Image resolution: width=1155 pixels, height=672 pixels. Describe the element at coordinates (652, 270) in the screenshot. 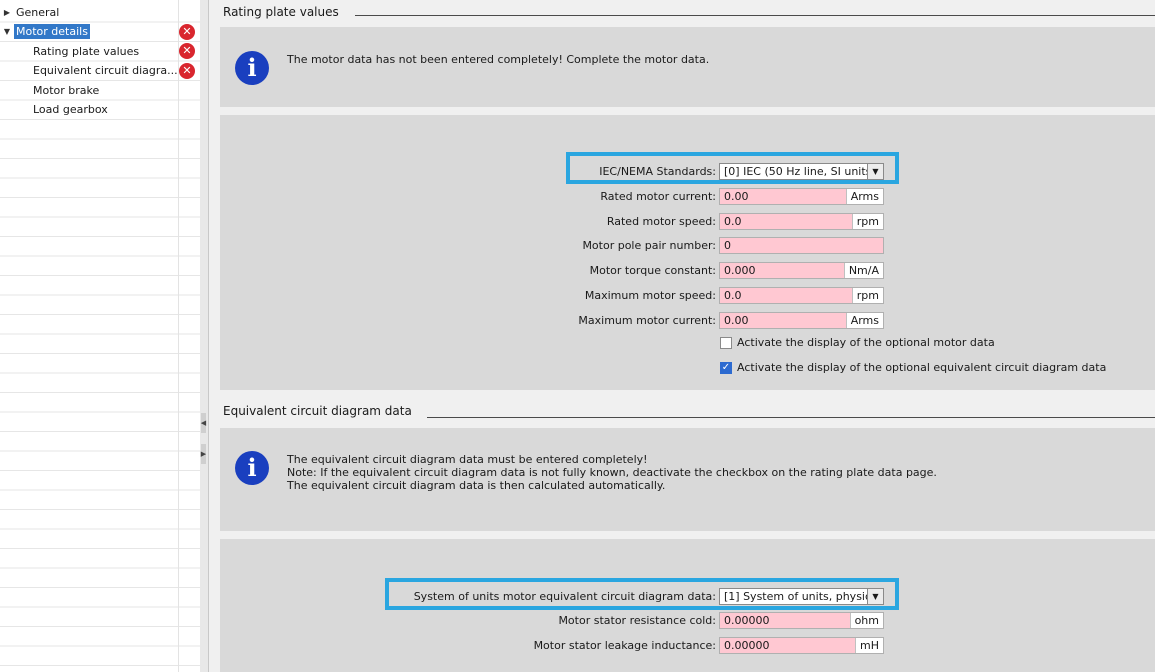

I see `field-label: Motor torque constant:` at that location.